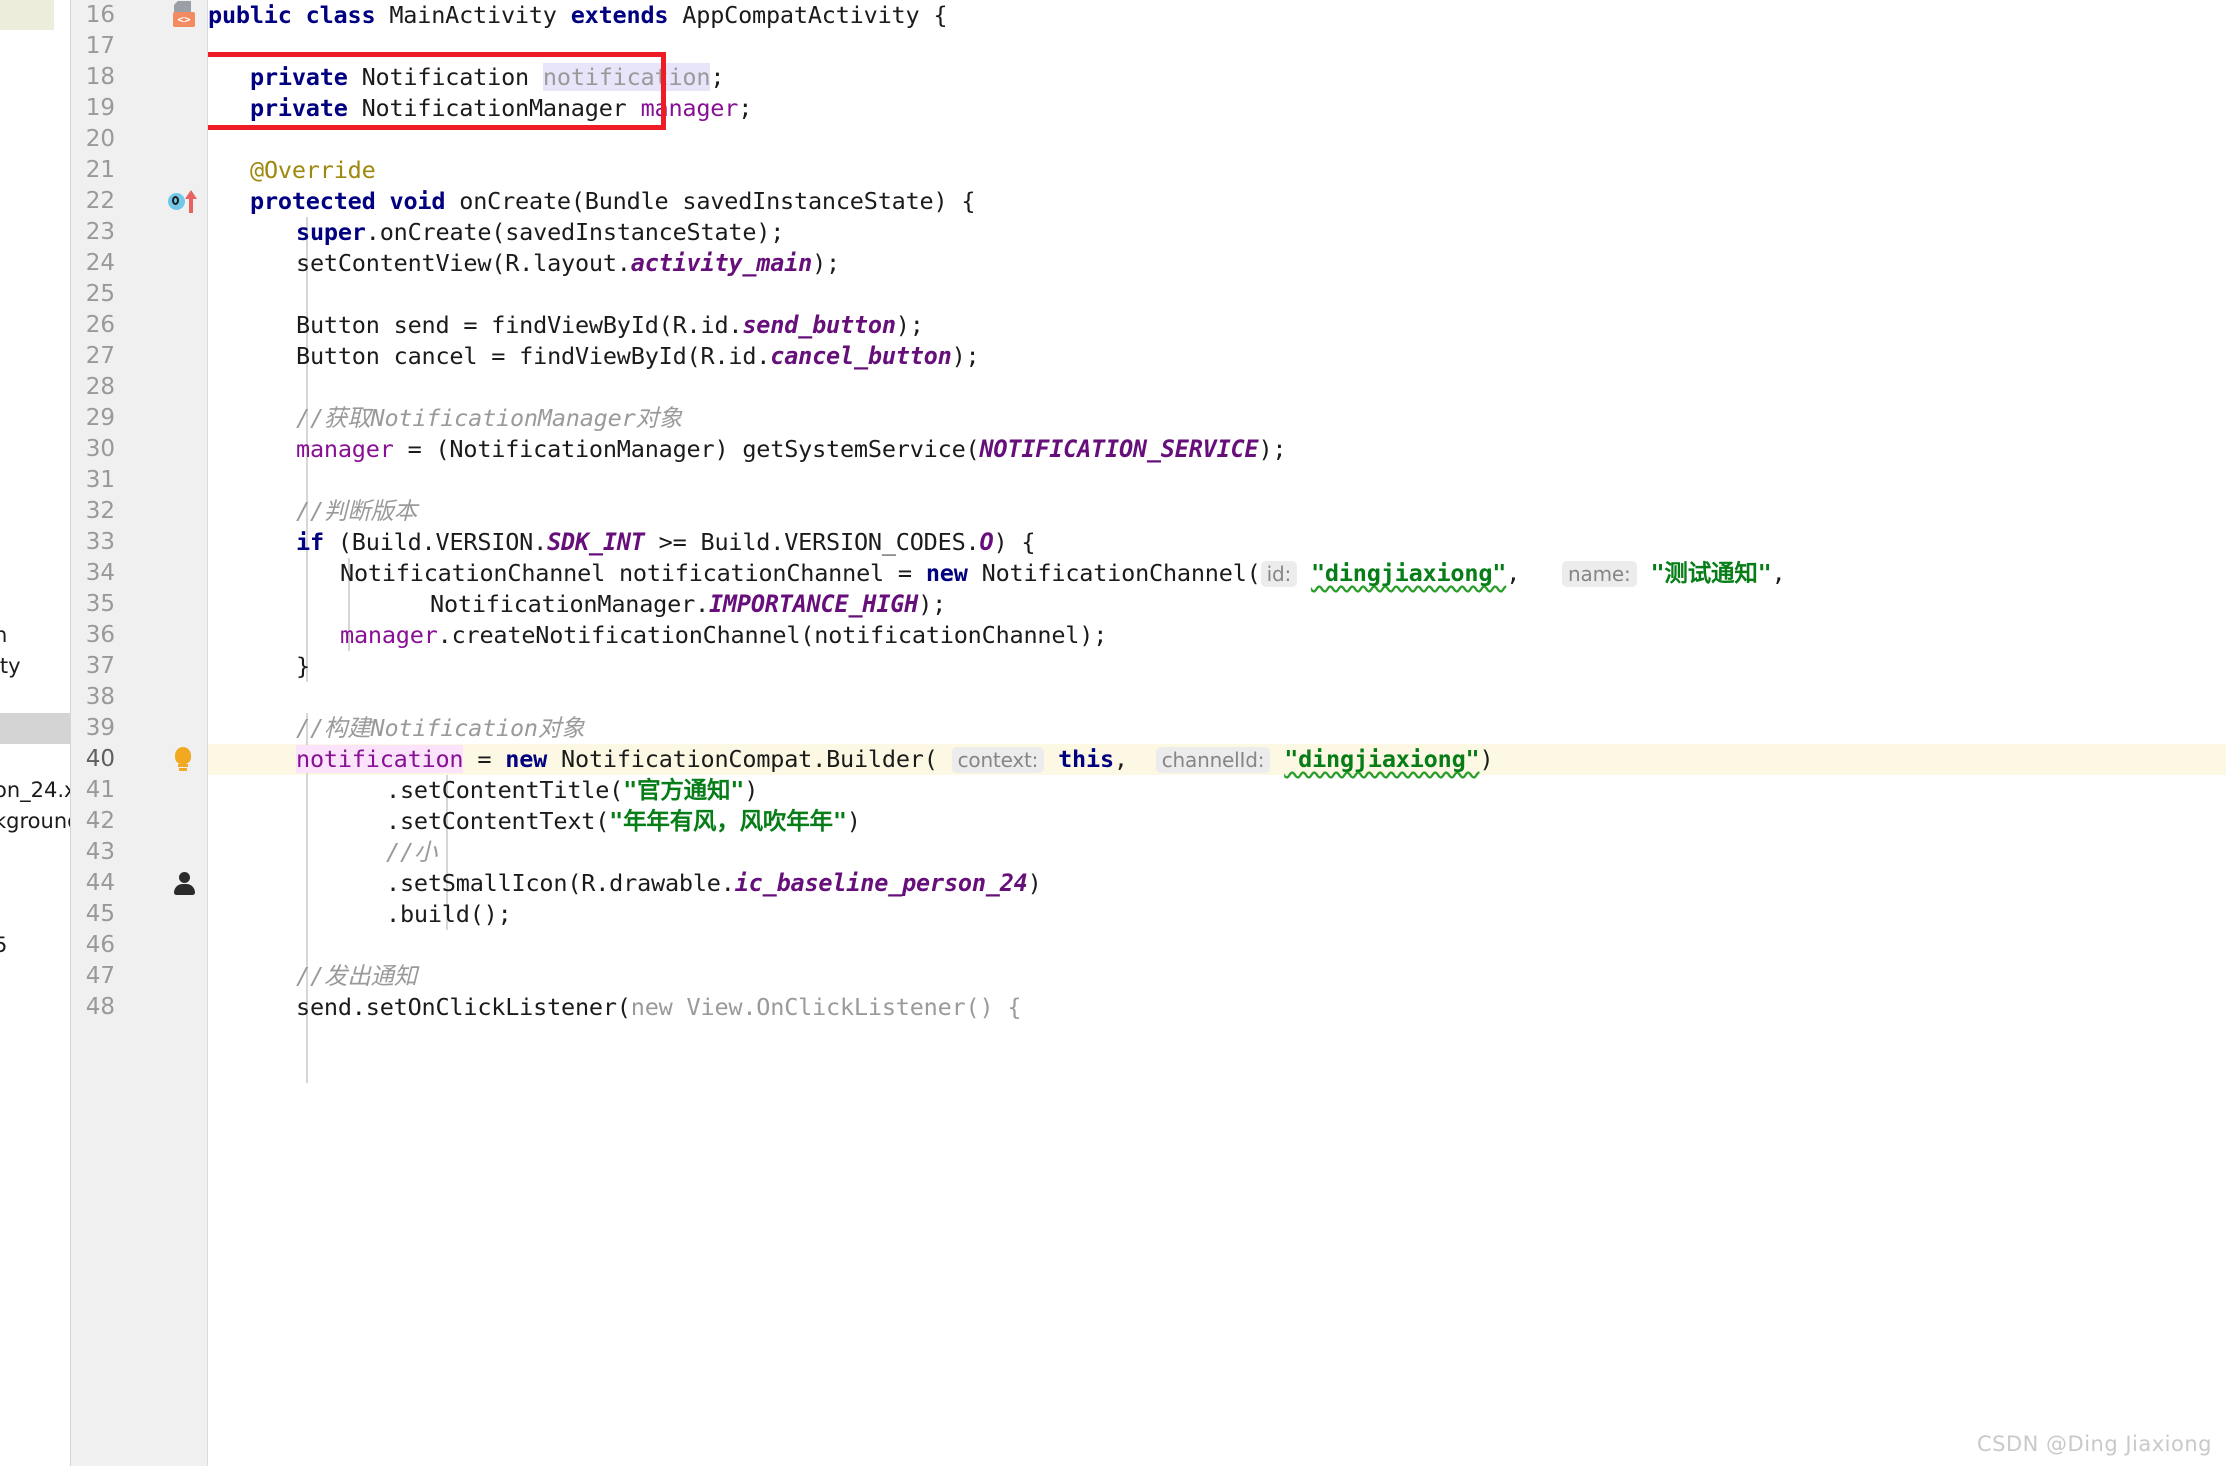 The image size is (2226, 1466). Describe the element at coordinates (313, 201) in the screenshot. I see `token-keyword: protected` at that location.